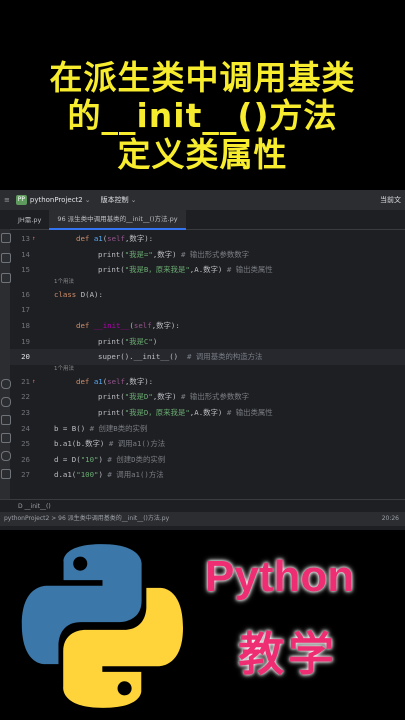 This screenshot has height=720, width=405. I want to click on run-config-label: 当前文, so click(390, 200).